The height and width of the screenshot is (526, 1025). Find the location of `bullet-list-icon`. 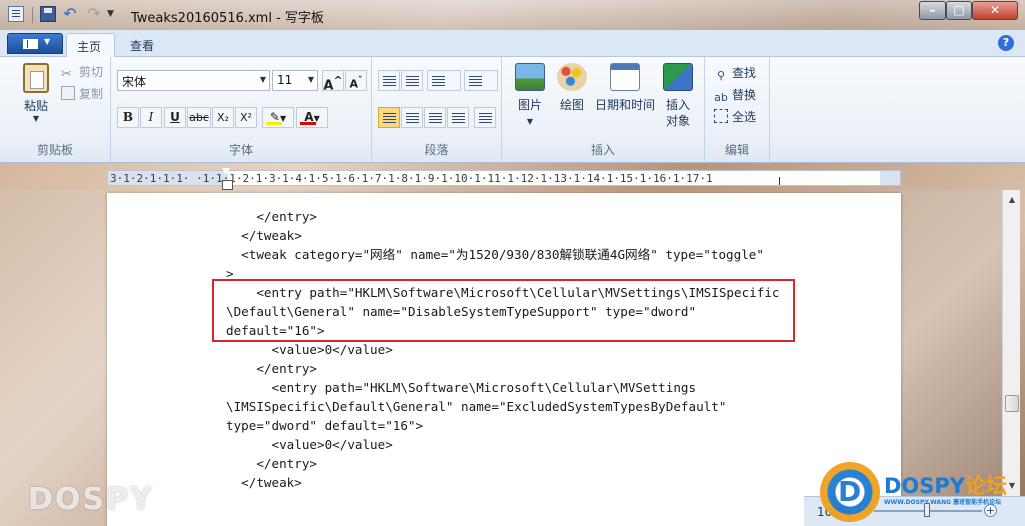

bullet-list-icon is located at coordinates (438, 76).